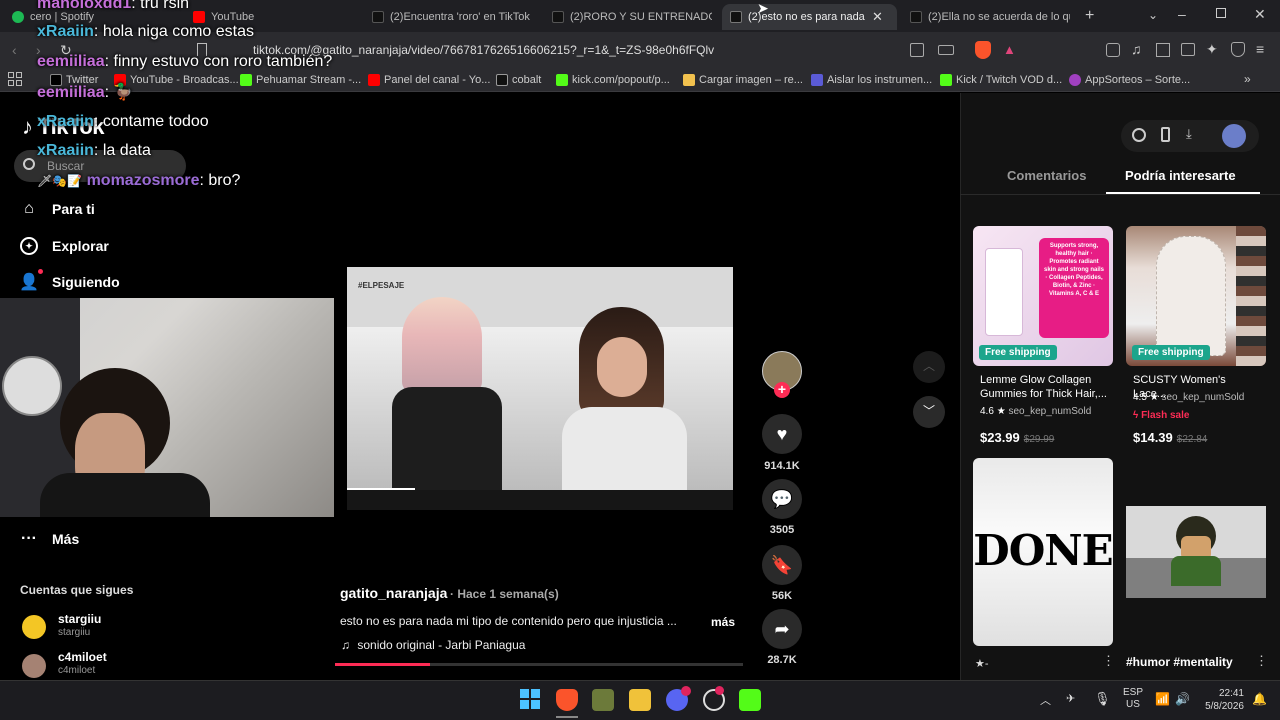 The height and width of the screenshot is (720, 1280). I want to click on comment-button: 💬, so click(782, 499).